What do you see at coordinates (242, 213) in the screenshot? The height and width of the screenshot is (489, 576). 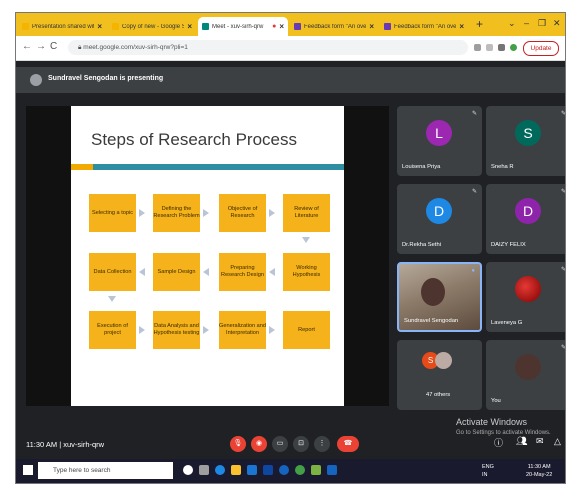 I see `step-box: Objective of Research` at bounding box center [242, 213].